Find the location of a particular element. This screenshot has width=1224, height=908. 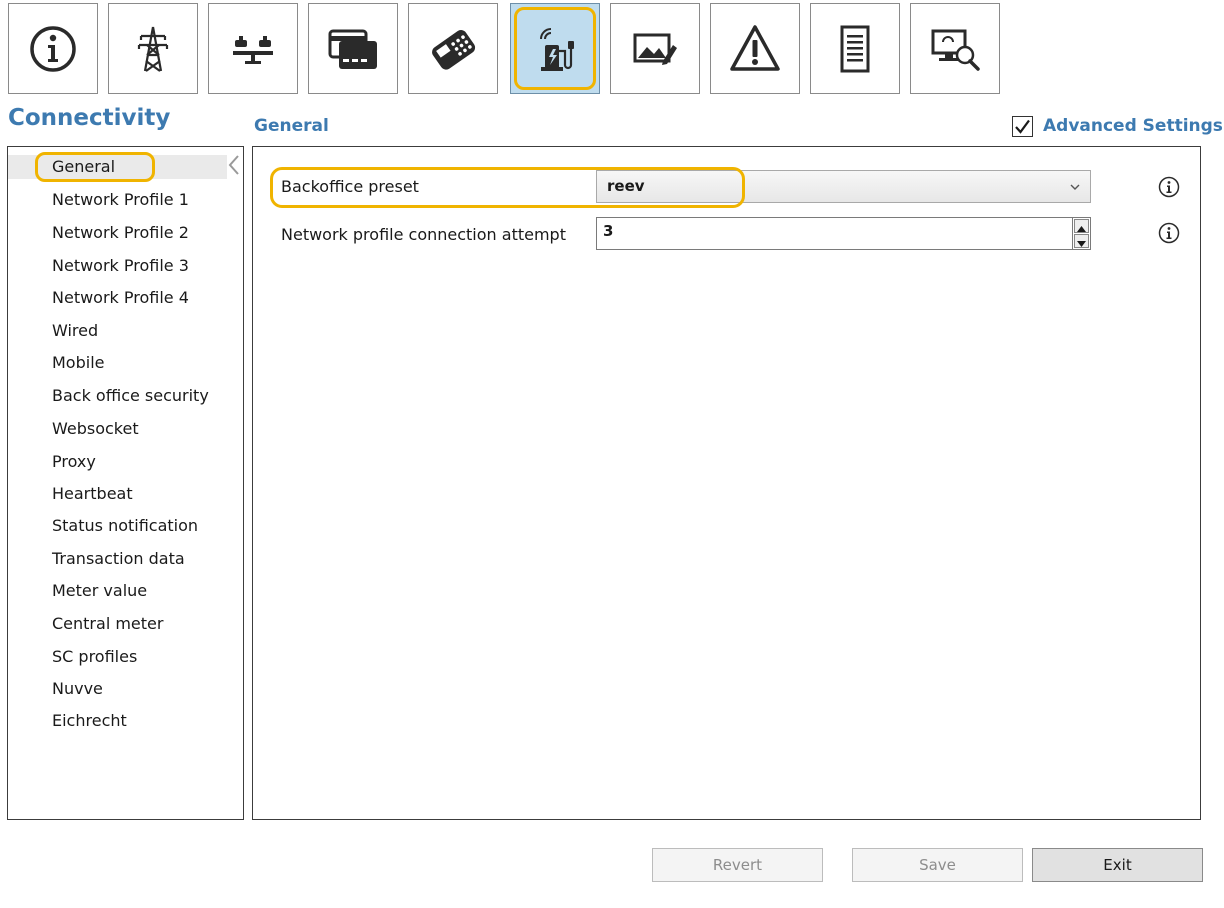

diagnostics-monitor-icon is located at coordinates (955, 50).